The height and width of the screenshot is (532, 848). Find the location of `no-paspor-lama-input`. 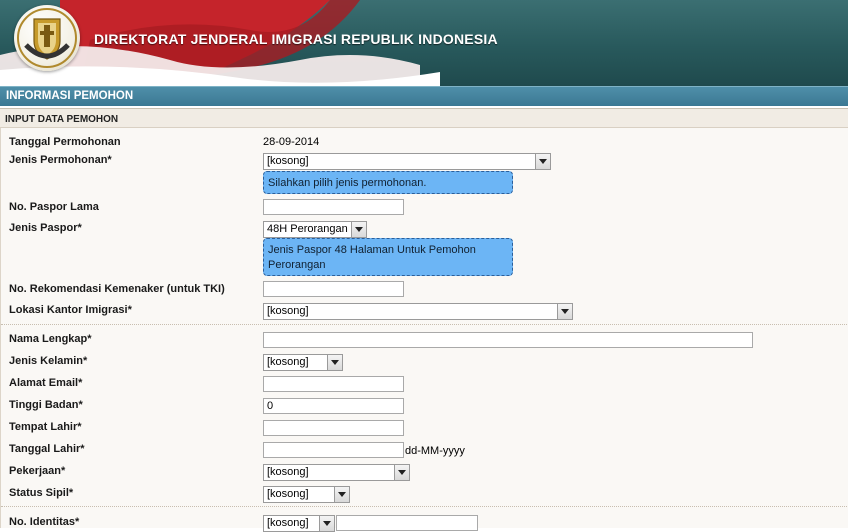

no-paspor-lama-input is located at coordinates (333, 207).